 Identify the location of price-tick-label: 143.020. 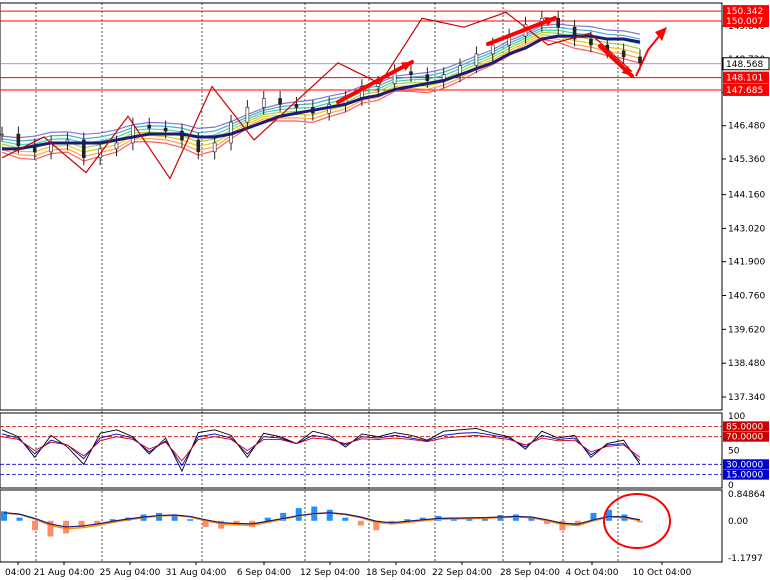
(746, 229).